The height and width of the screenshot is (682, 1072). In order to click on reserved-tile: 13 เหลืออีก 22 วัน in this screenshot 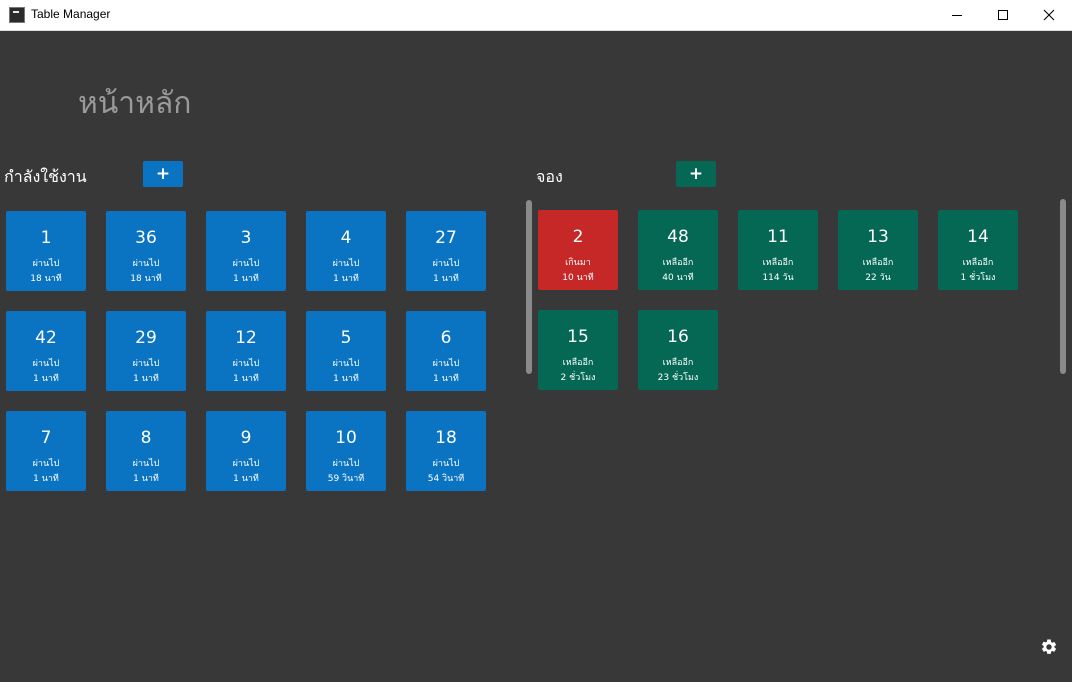, I will do `click(878, 250)`.